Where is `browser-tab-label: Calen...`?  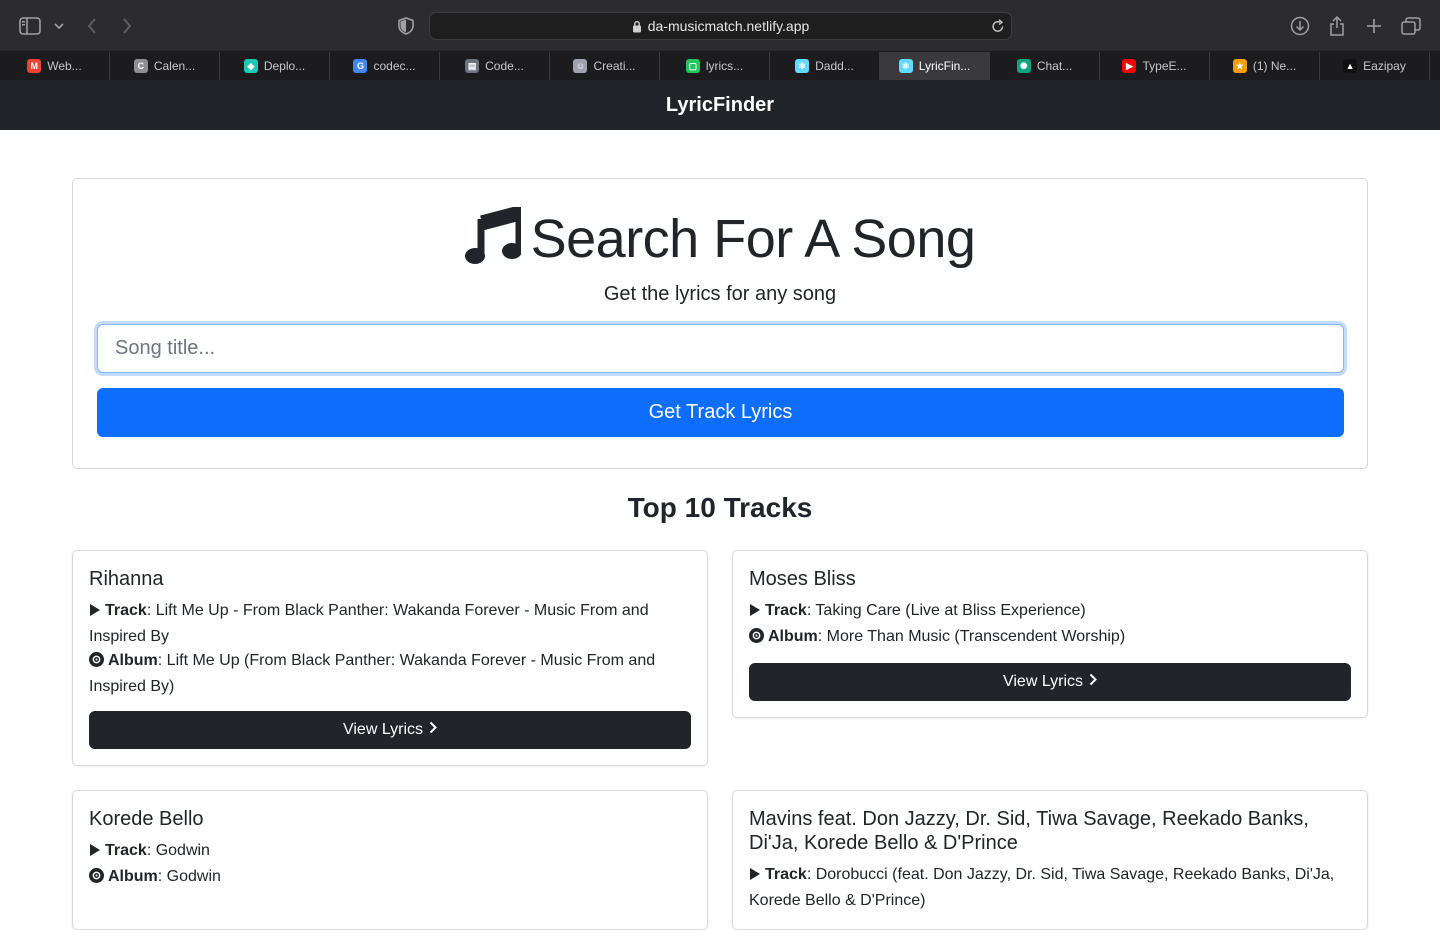 browser-tab-label: Calen... is located at coordinates (174, 66).